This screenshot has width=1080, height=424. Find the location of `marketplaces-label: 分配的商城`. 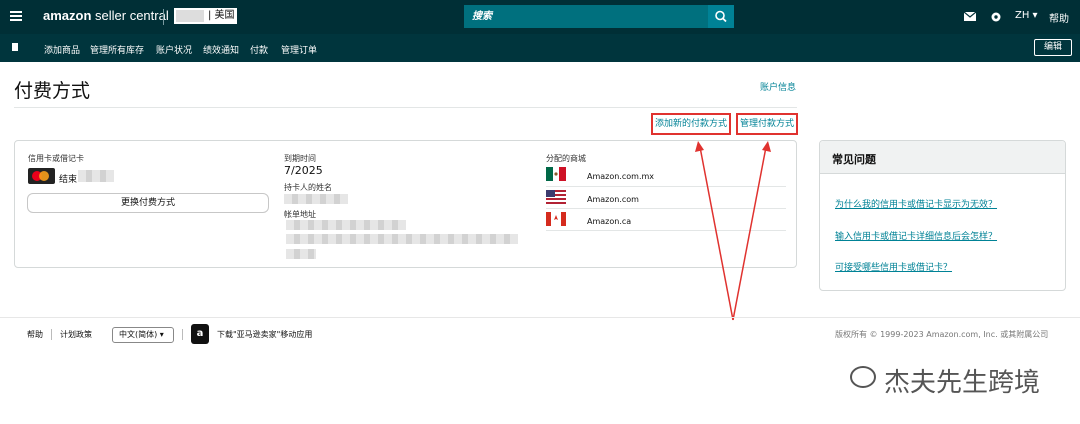

marketplaces-label: 分配的商城 is located at coordinates (566, 158).